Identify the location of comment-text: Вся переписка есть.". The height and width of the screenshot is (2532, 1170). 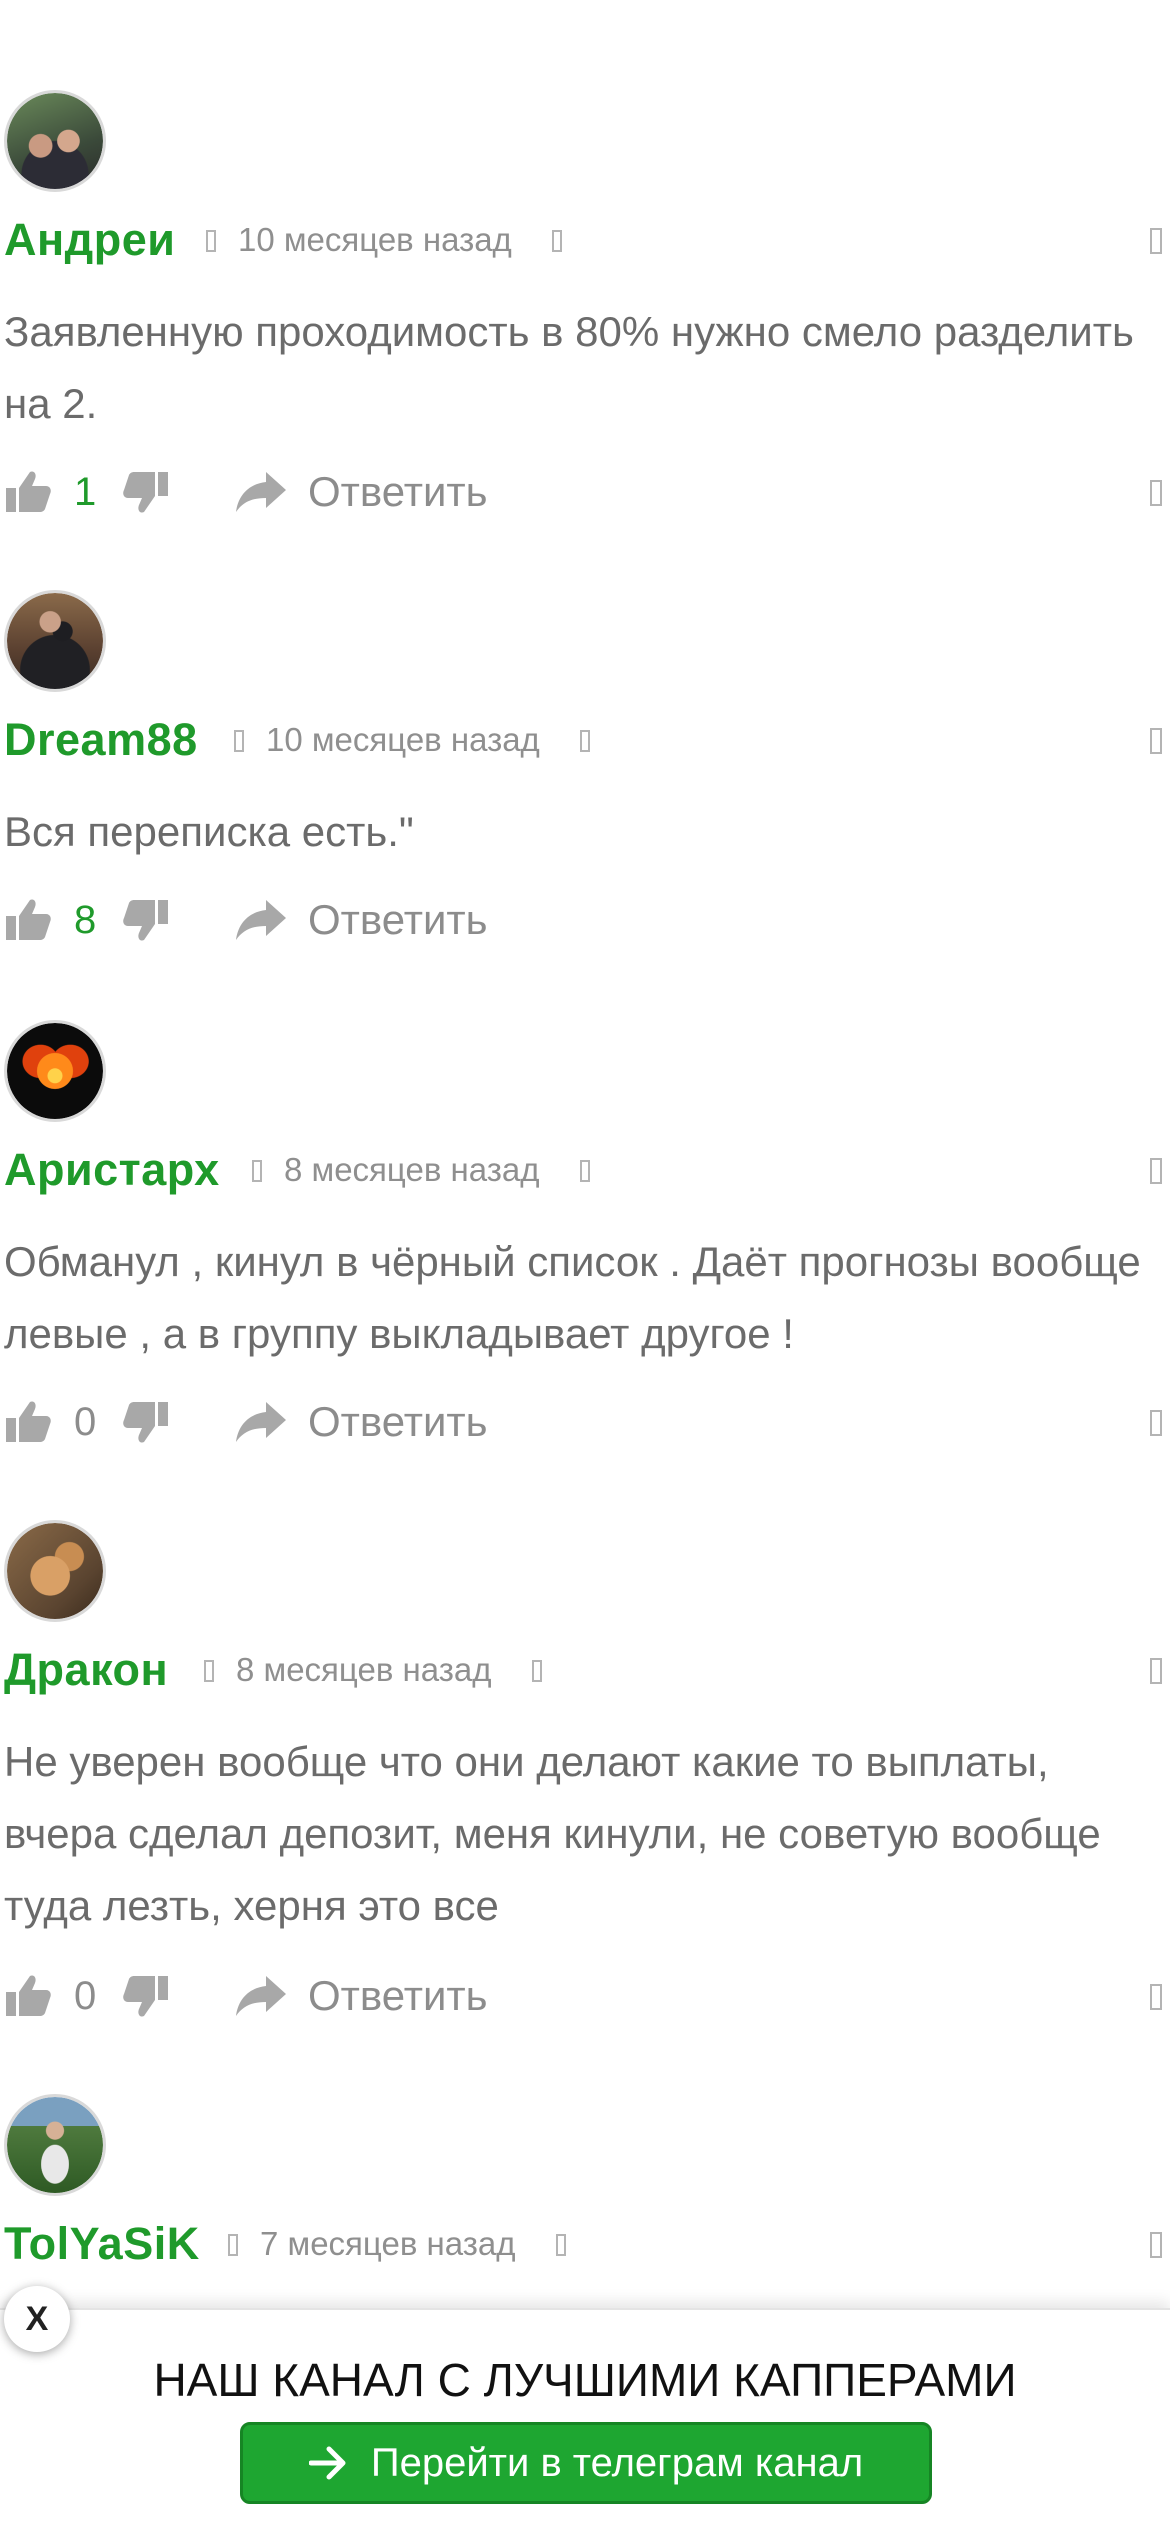
(209, 831).